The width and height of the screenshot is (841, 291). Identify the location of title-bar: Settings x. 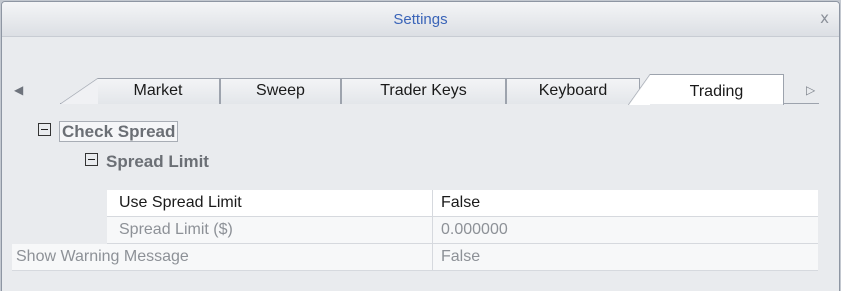
(420, 19).